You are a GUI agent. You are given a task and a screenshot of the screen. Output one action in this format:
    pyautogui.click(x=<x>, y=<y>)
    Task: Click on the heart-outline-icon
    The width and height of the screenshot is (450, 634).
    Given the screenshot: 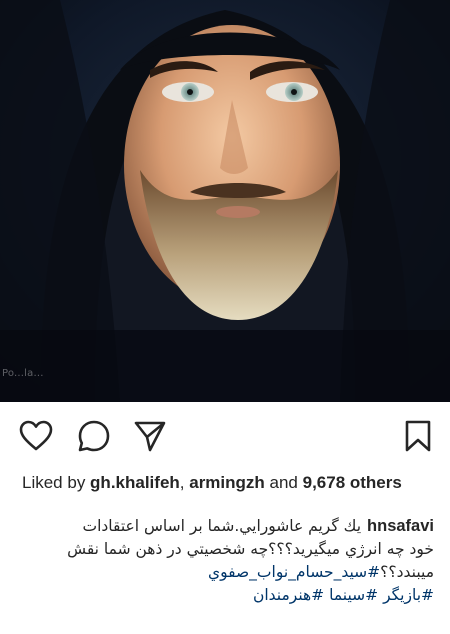 What is the action you would take?
    pyautogui.click(x=36, y=435)
    